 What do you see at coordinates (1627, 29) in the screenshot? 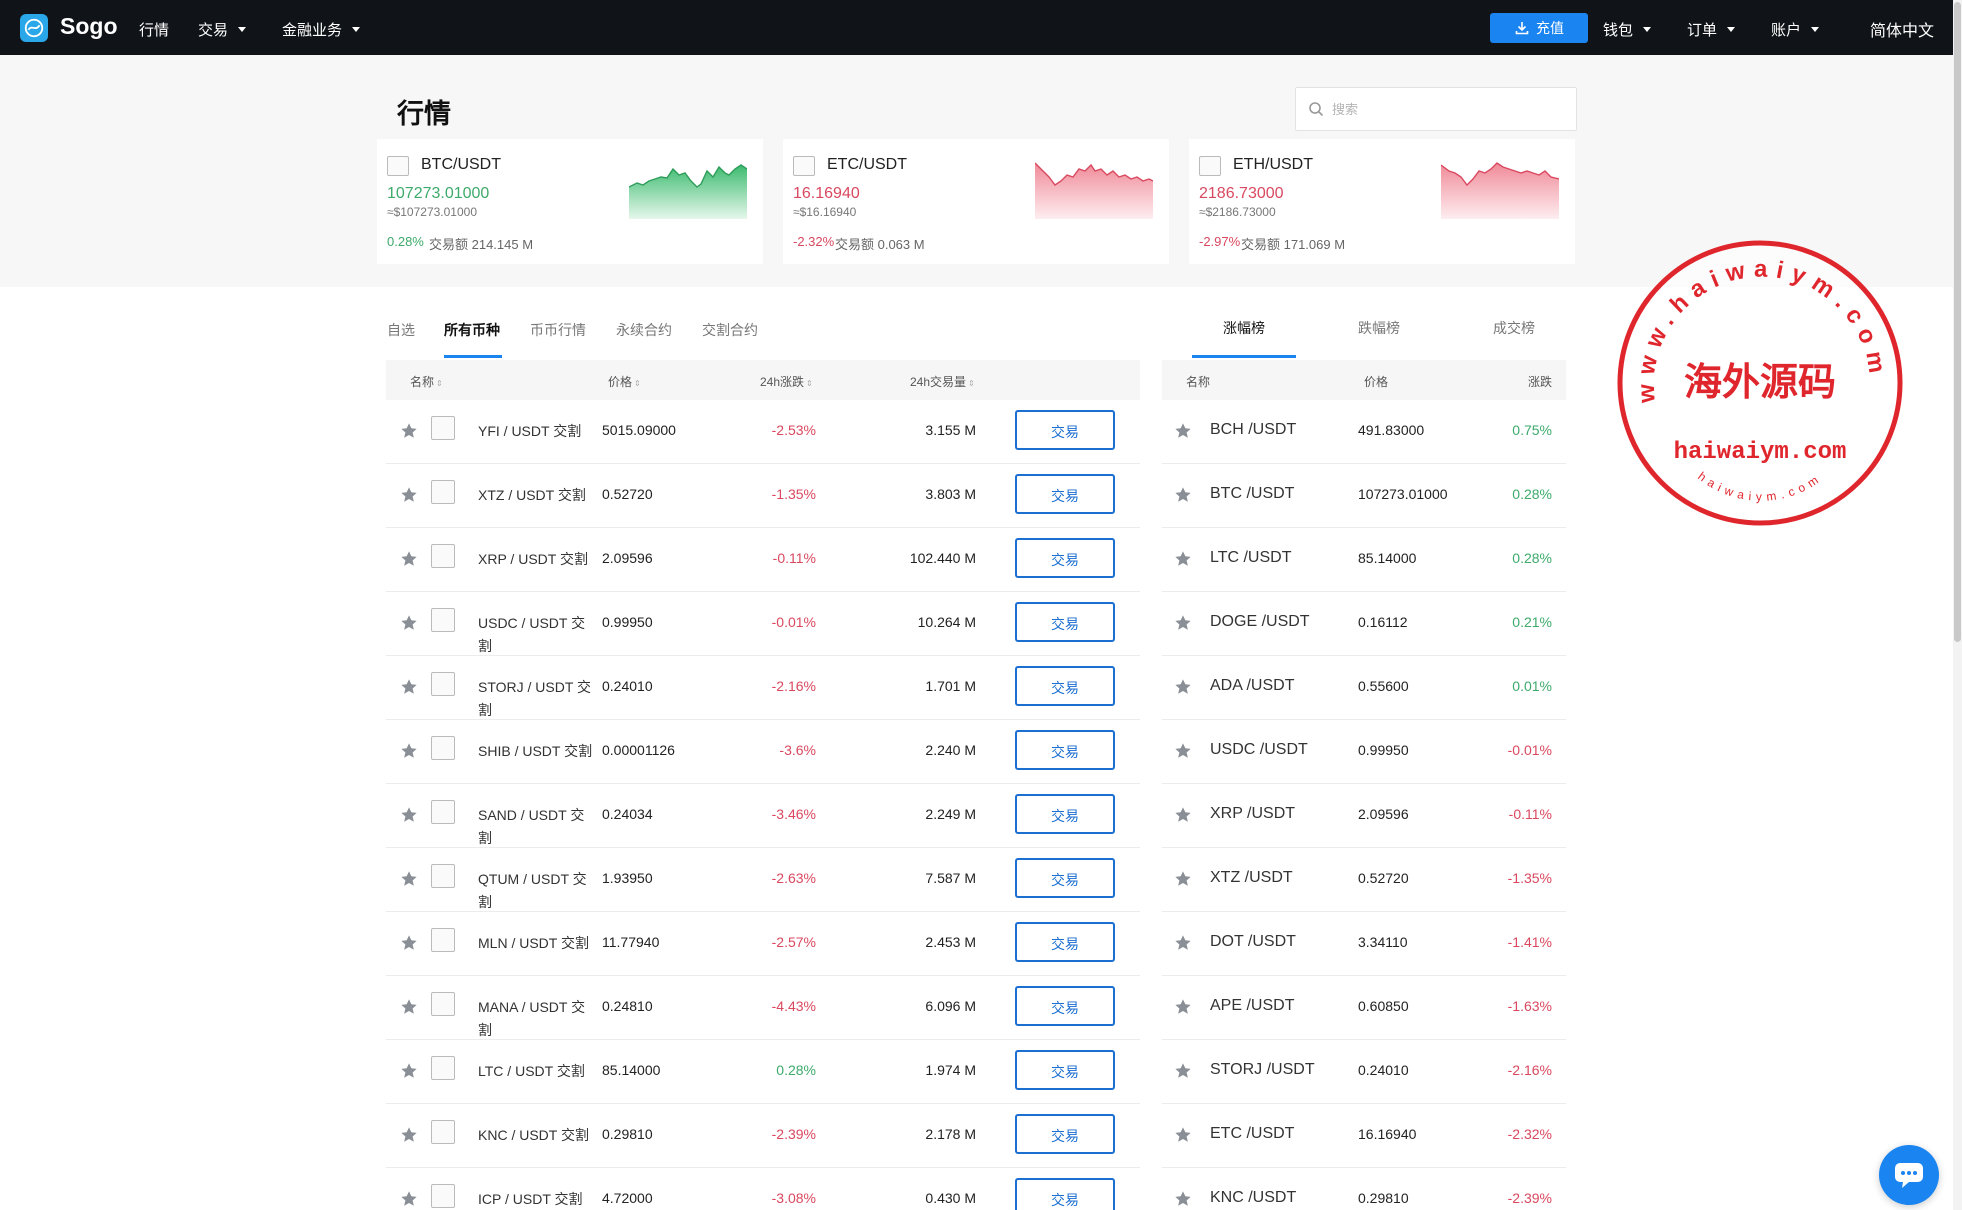
I see `nav-wallet: 钱包` at bounding box center [1627, 29].